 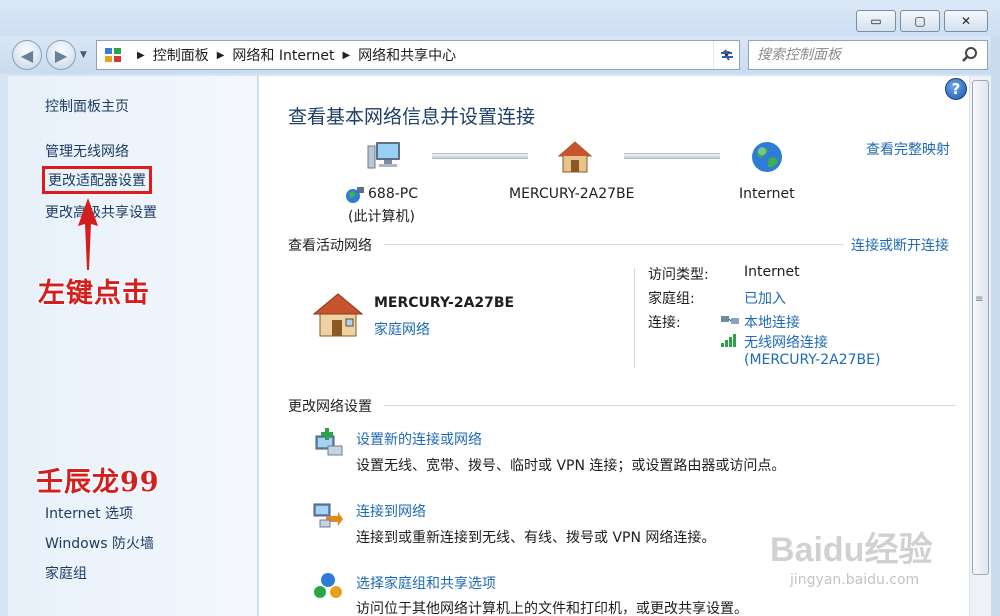 What do you see at coordinates (444, 303) in the screenshot?
I see `active-network-name: MERCURY-2A27BE` at bounding box center [444, 303].